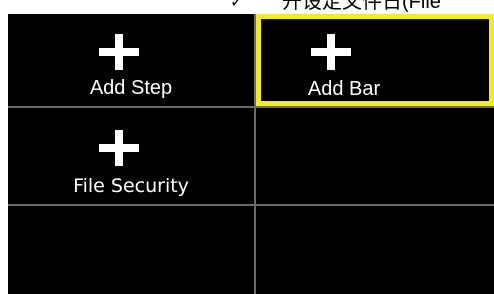 This screenshot has width=494, height=294. Describe the element at coordinates (344, 89) in the screenshot. I see `add-bar-label: Add Bar` at that location.